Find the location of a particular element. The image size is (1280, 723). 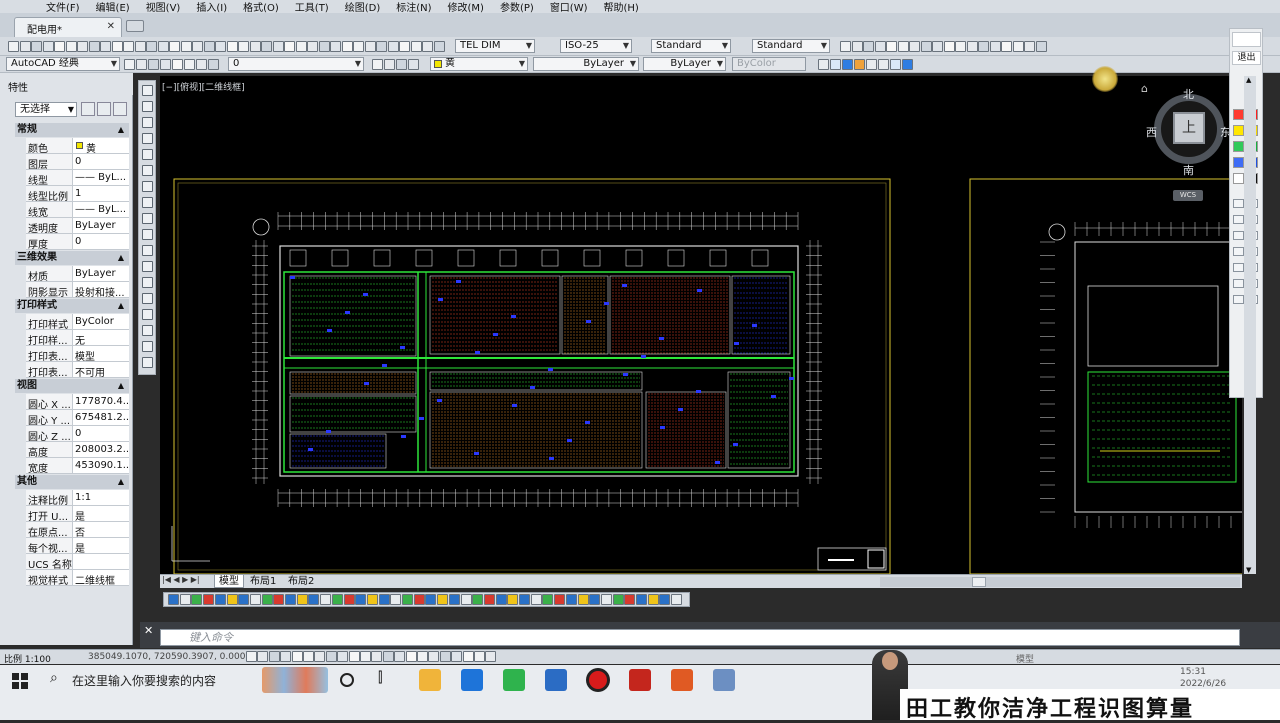

taskbar-search: ⌕ 在这里输入你要搜索的内容 is located at coordinates (147, 681).